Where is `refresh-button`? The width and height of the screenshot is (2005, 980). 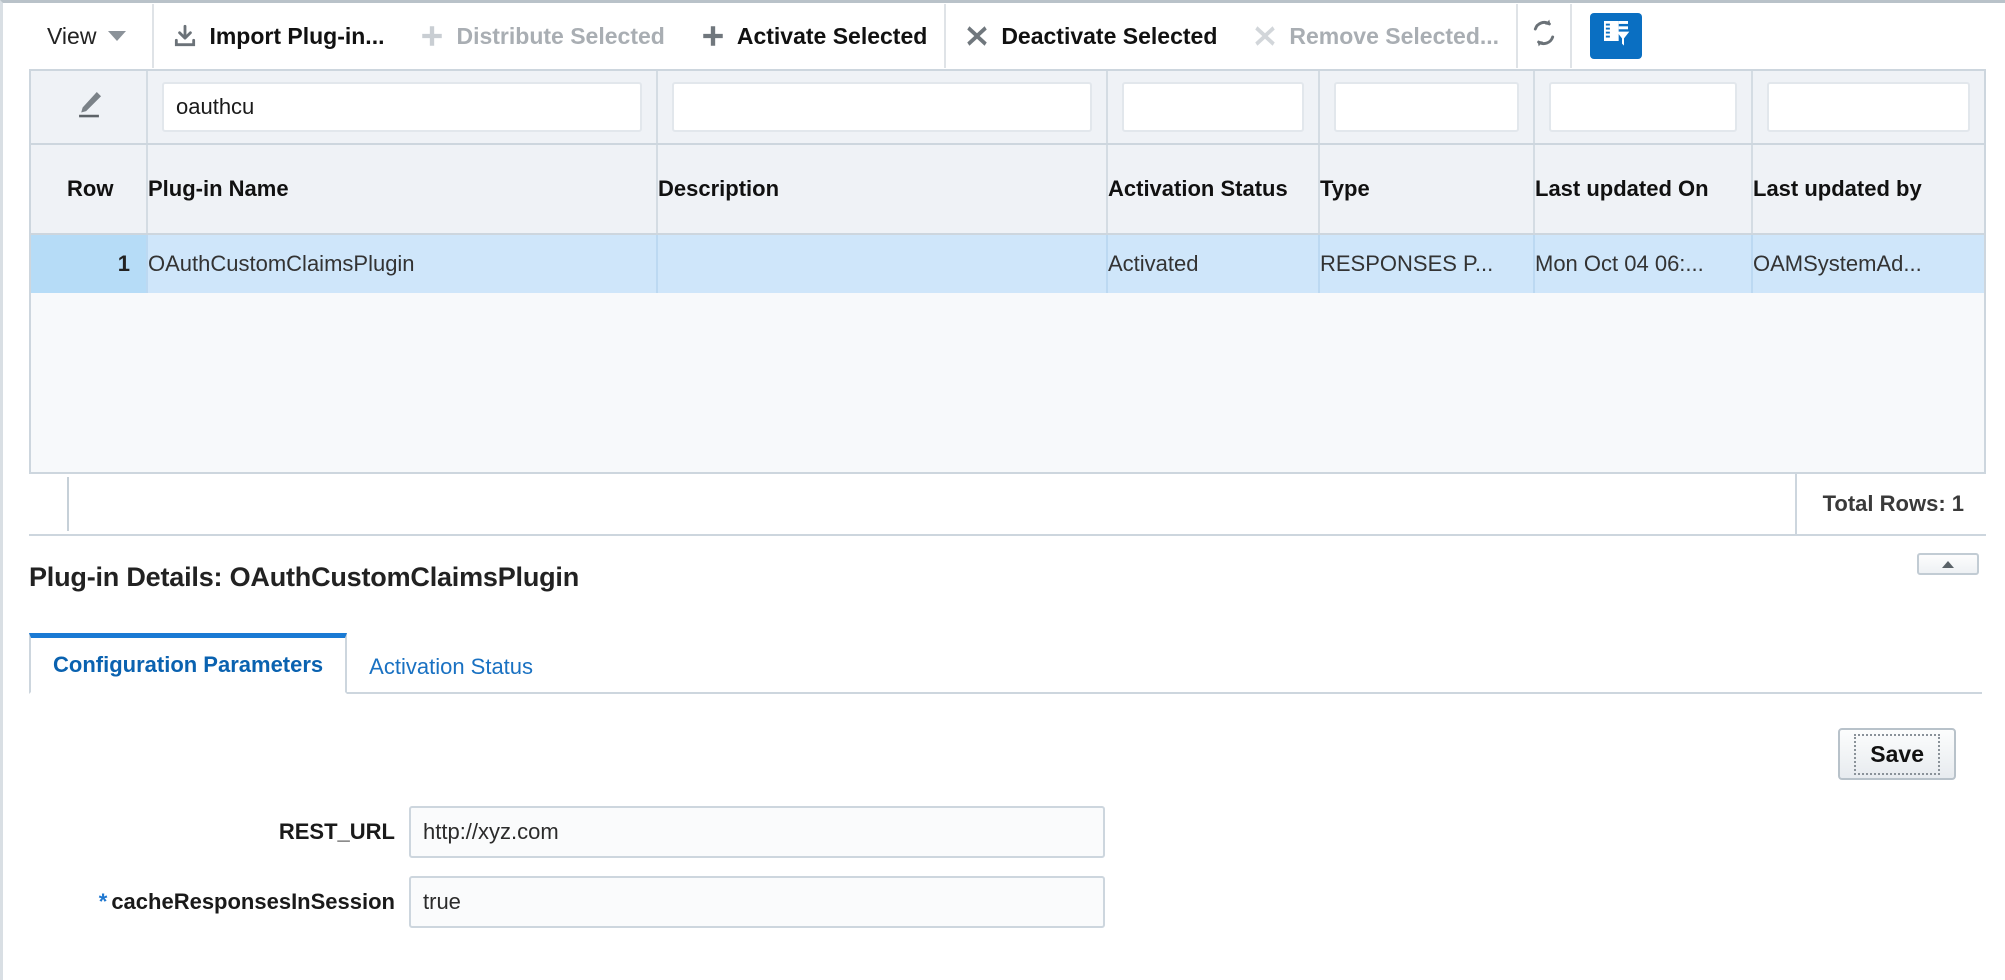
refresh-button is located at coordinates (1544, 36).